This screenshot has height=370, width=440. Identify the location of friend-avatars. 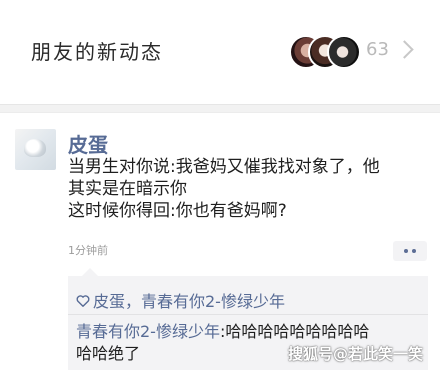
(325, 52).